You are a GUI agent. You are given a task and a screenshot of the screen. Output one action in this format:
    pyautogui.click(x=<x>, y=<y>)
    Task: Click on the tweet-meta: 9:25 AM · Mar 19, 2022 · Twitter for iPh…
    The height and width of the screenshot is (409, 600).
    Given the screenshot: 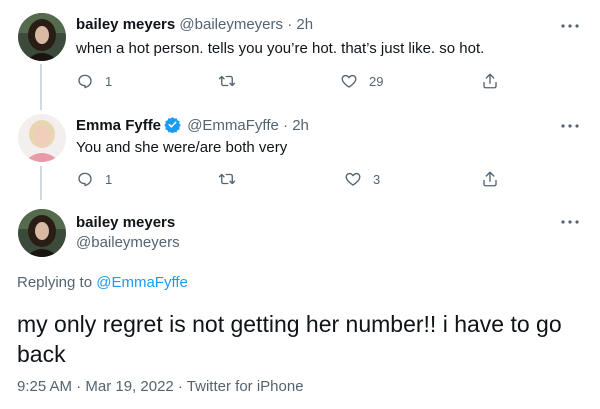 What is the action you would take?
    pyautogui.click(x=160, y=386)
    